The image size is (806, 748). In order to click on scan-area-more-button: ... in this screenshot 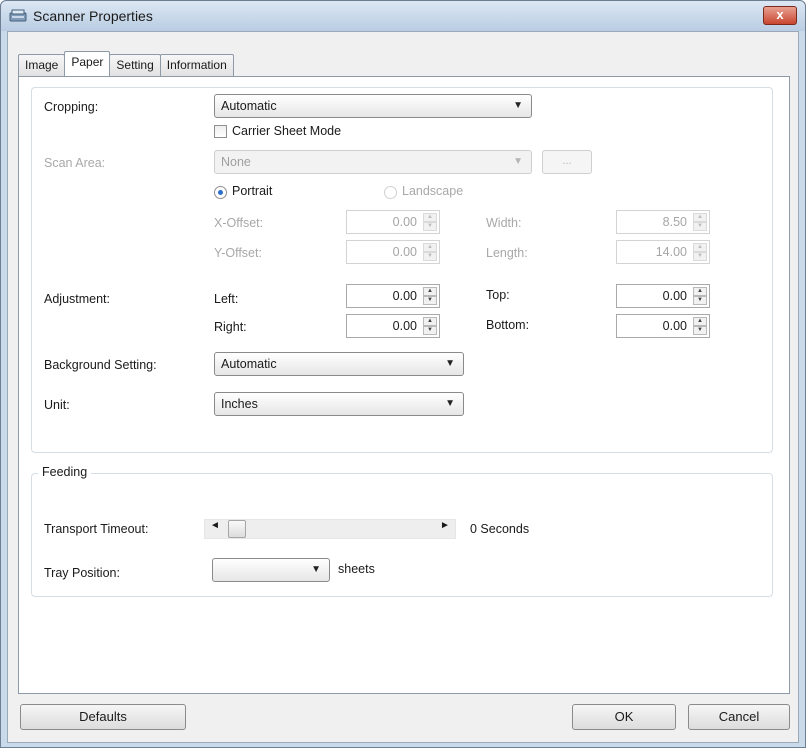, I will do `click(567, 162)`.